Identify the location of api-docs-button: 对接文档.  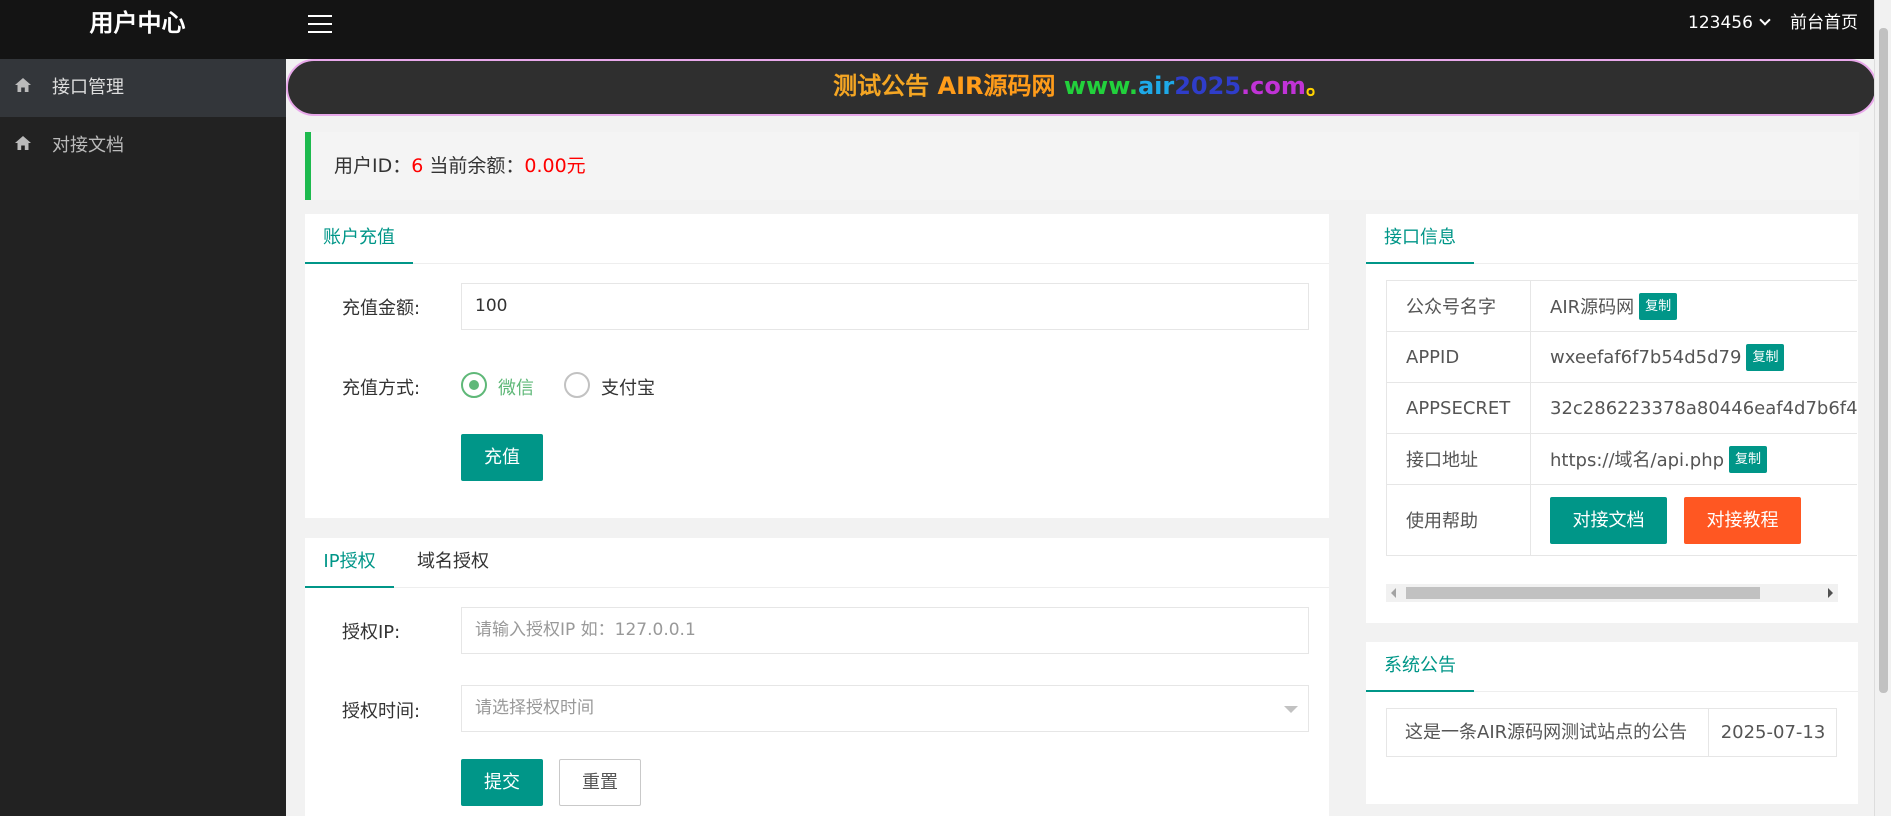
(1608, 520).